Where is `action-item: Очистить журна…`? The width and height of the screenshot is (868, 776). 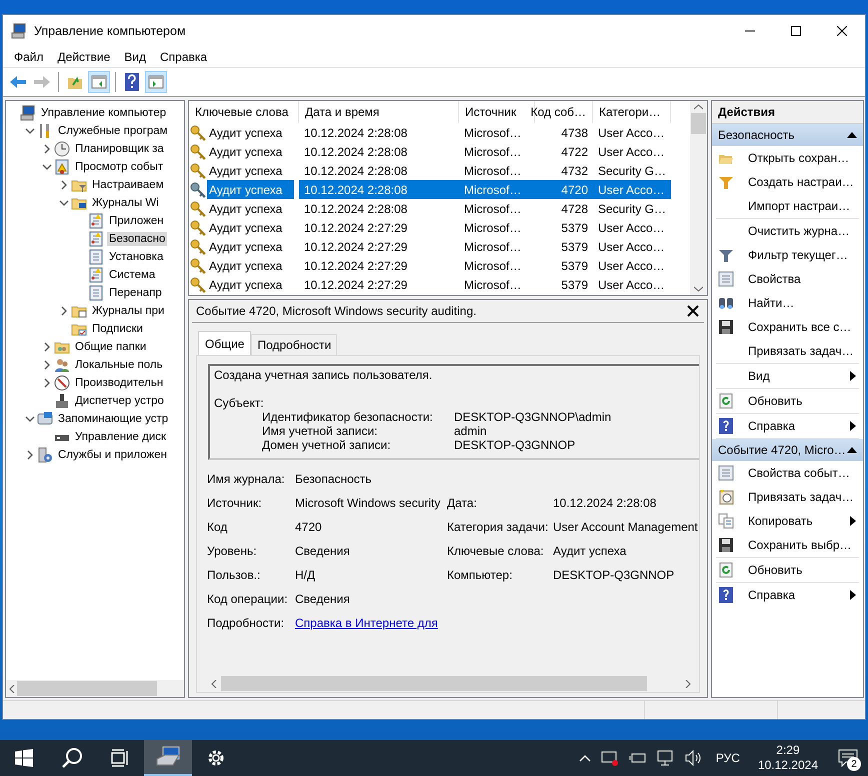 action-item: Очистить журна… is located at coordinates (803, 231).